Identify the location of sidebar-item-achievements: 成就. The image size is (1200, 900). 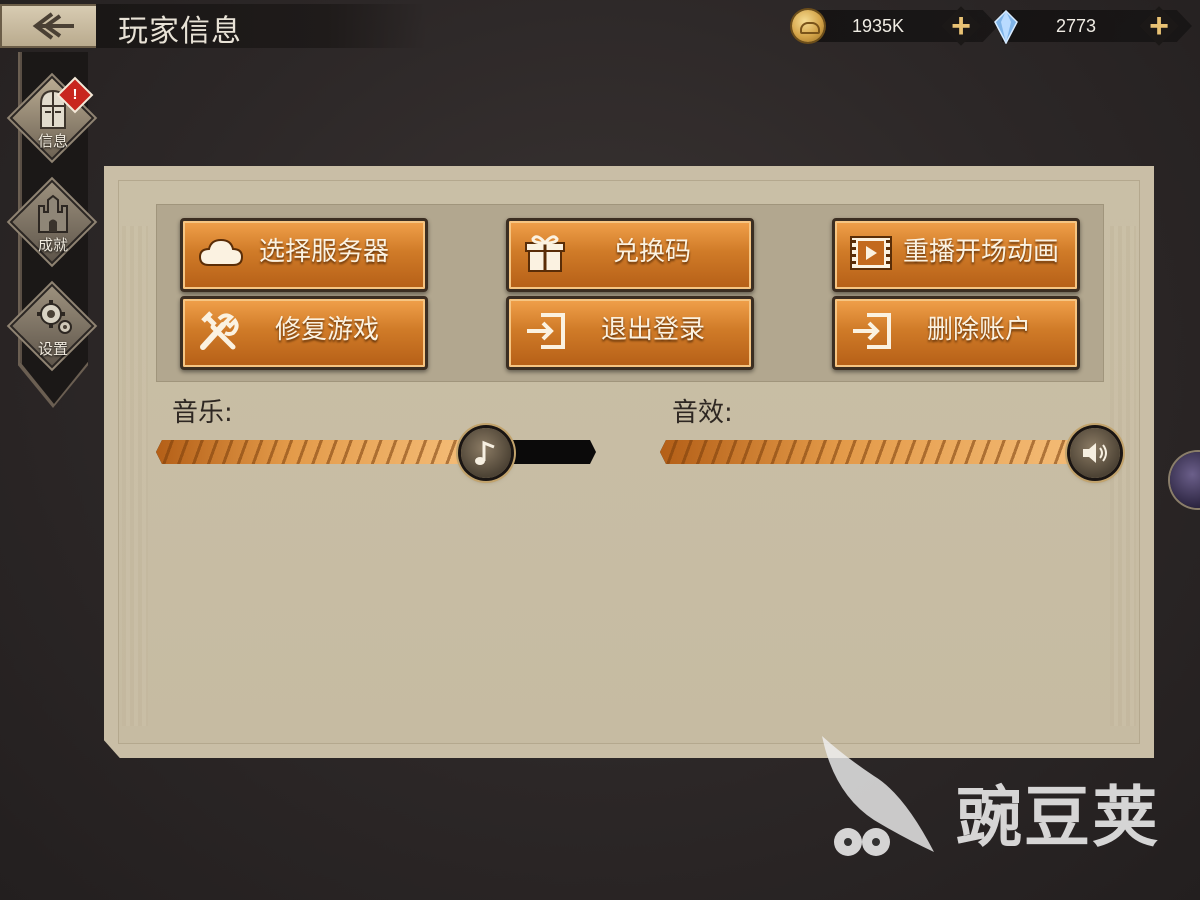
(53, 223).